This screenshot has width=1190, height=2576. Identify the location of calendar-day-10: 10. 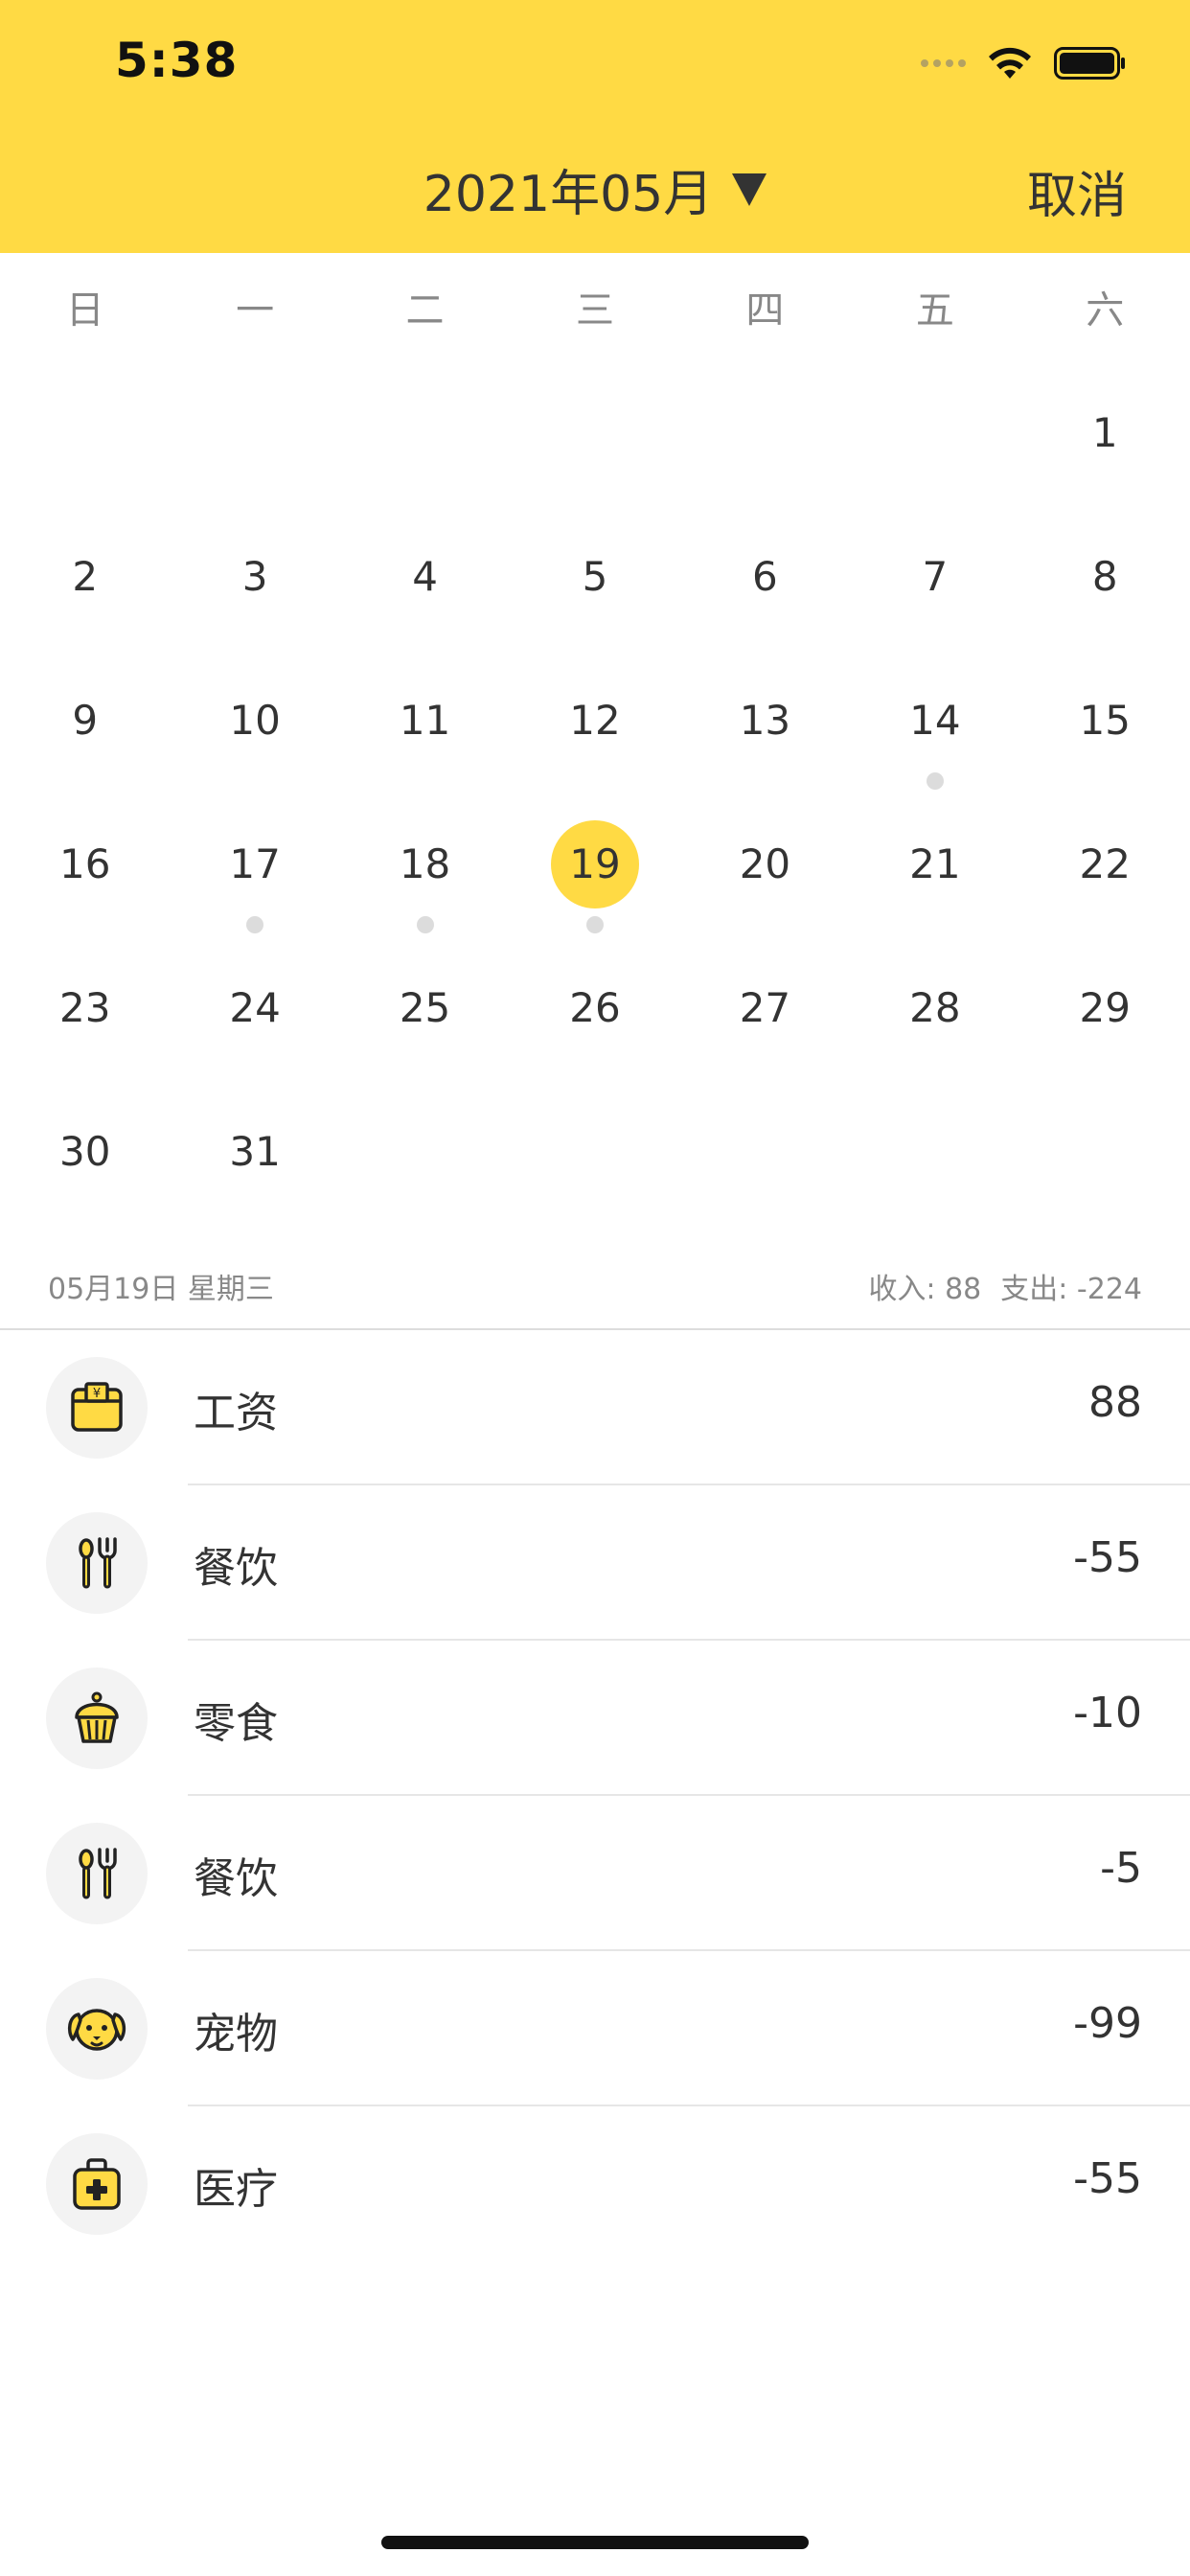
(255, 727).